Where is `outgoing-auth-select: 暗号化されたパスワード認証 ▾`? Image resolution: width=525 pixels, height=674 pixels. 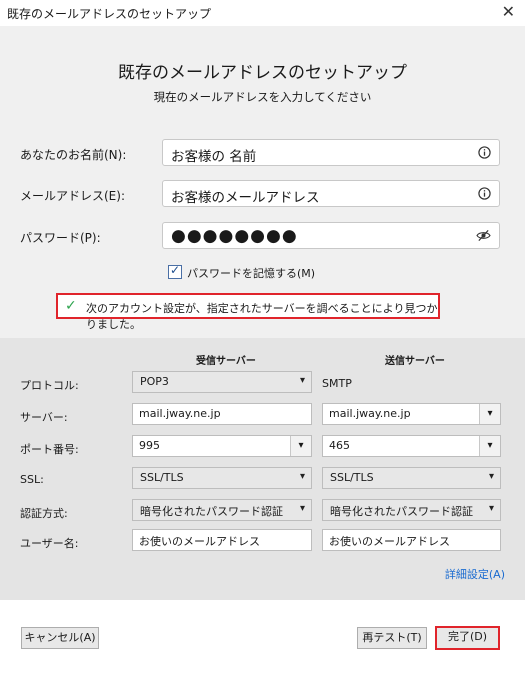
outgoing-auth-select: 暗号化されたパスワード認証 ▾ is located at coordinates (411, 510).